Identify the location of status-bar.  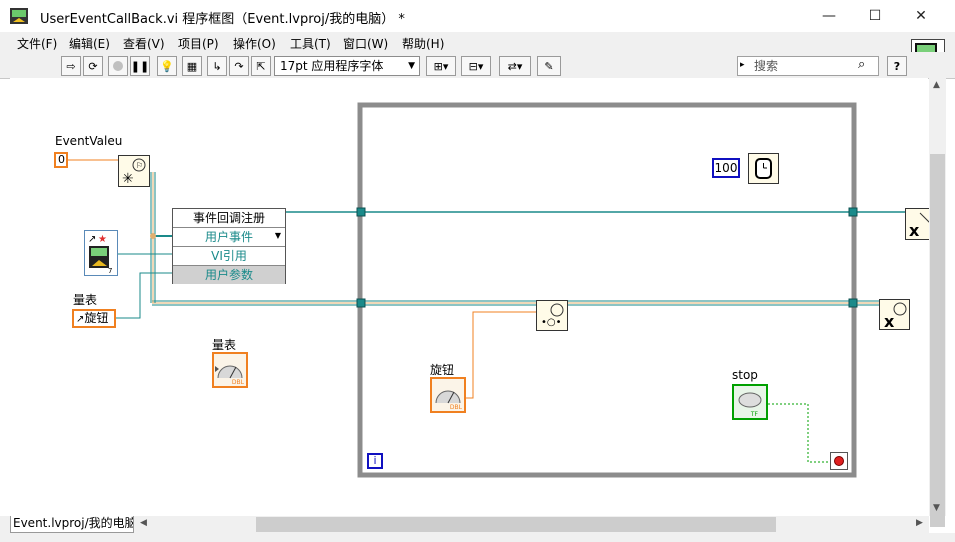
(477, 537).